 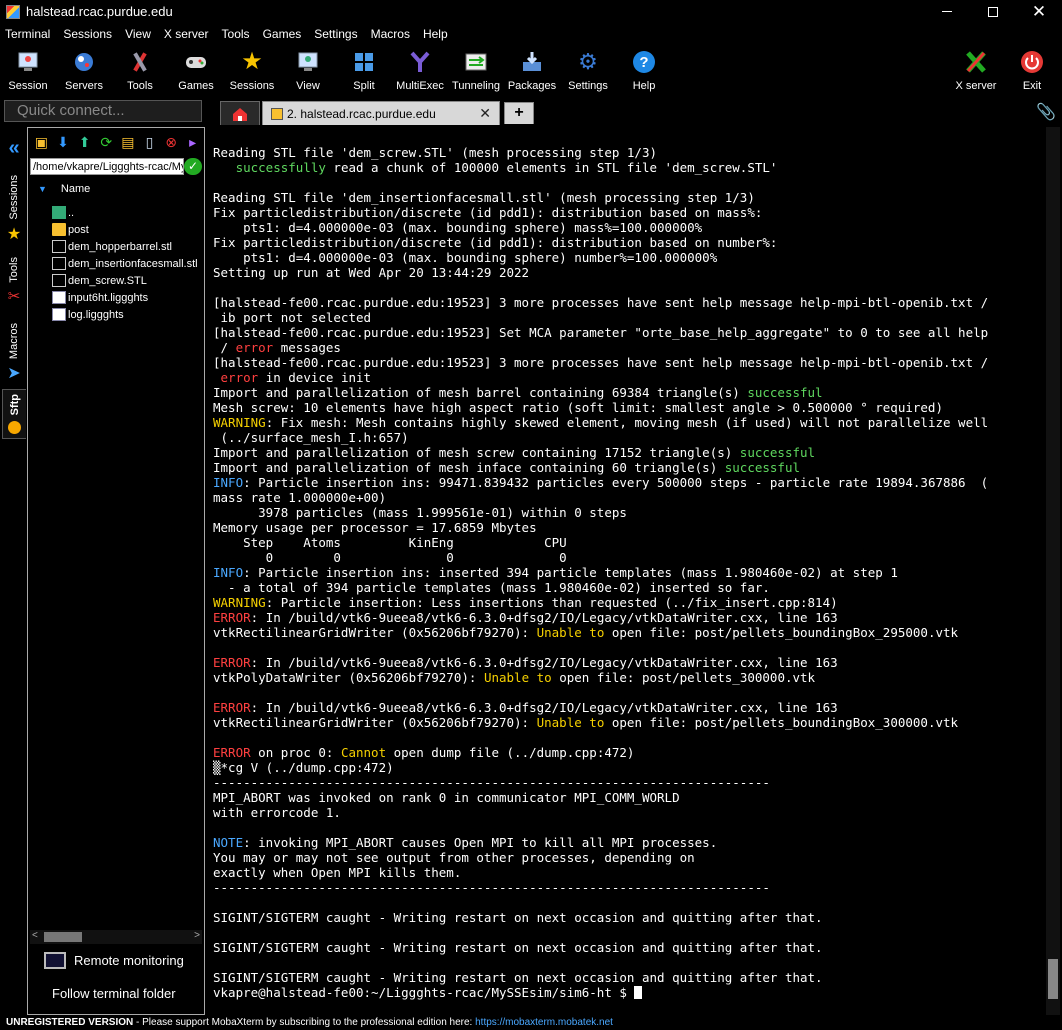 I want to click on follow-terminal-folder-checkbox: Follow terminal folder, so click(x=114, y=993).